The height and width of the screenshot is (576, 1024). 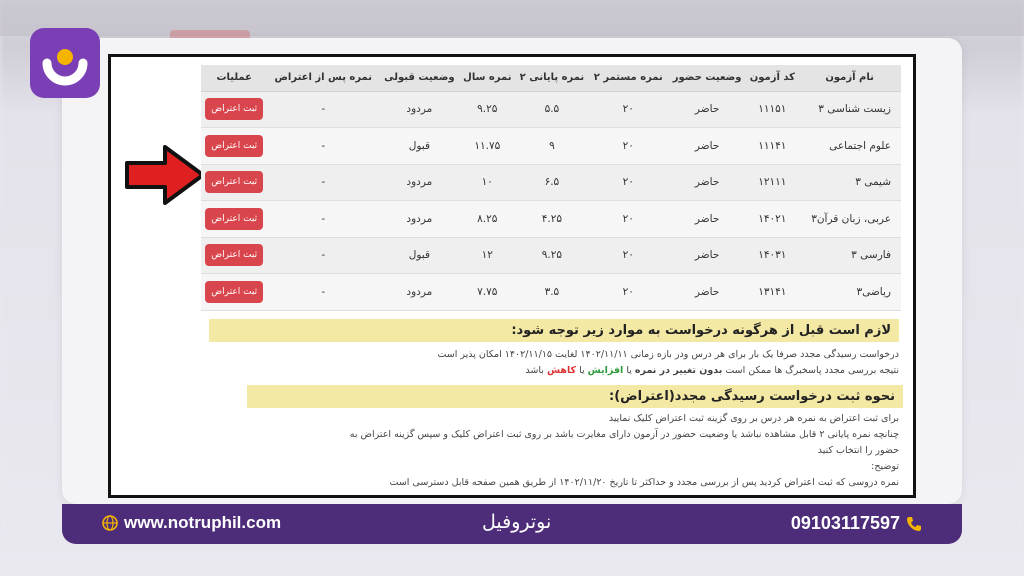 What do you see at coordinates (65, 67) in the screenshot?
I see `brand-logo-icon` at bounding box center [65, 67].